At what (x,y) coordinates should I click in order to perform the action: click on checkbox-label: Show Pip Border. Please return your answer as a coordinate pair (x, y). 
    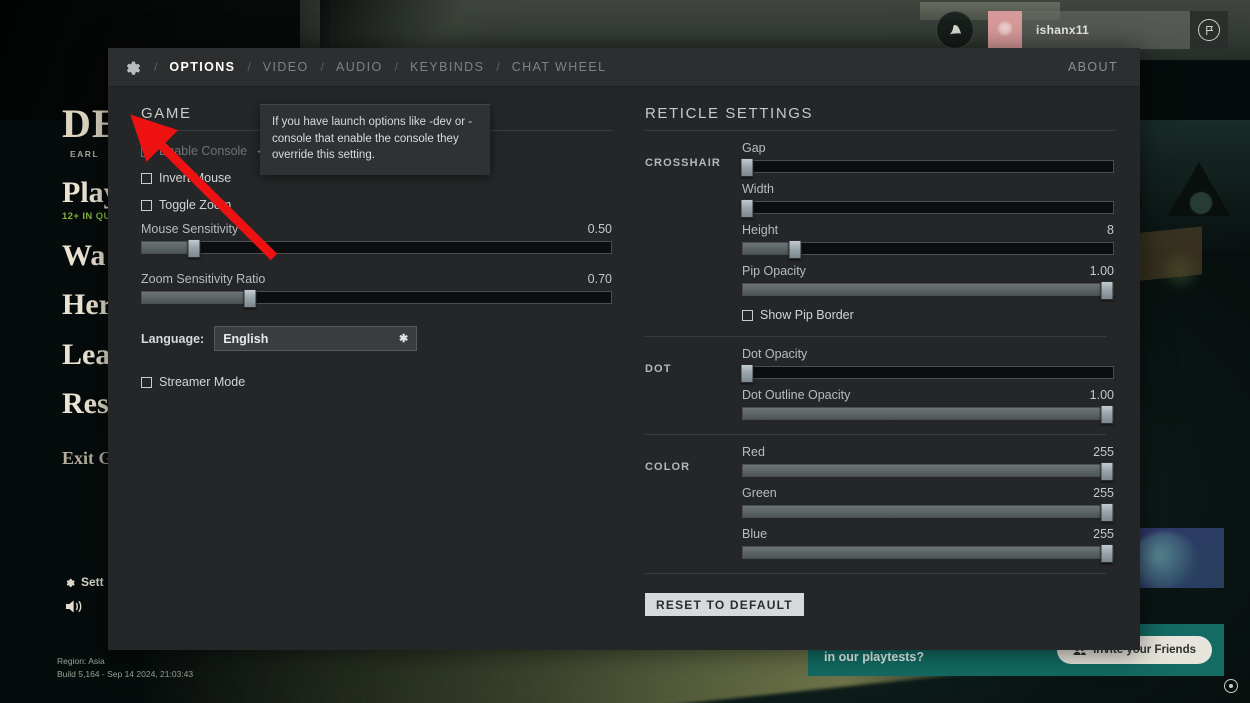
    Looking at the image, I should click on (807, 315).